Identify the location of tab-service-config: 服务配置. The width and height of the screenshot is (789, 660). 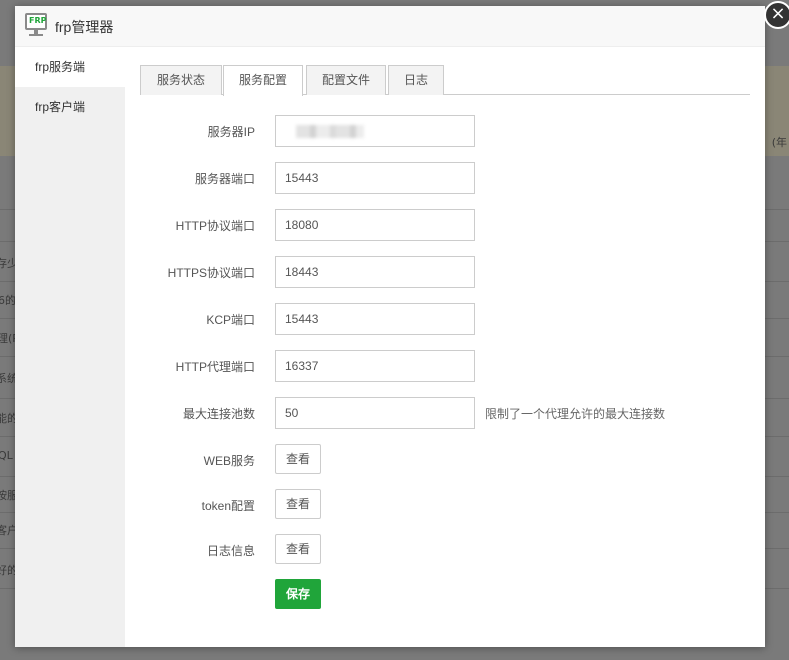
(263, 80).